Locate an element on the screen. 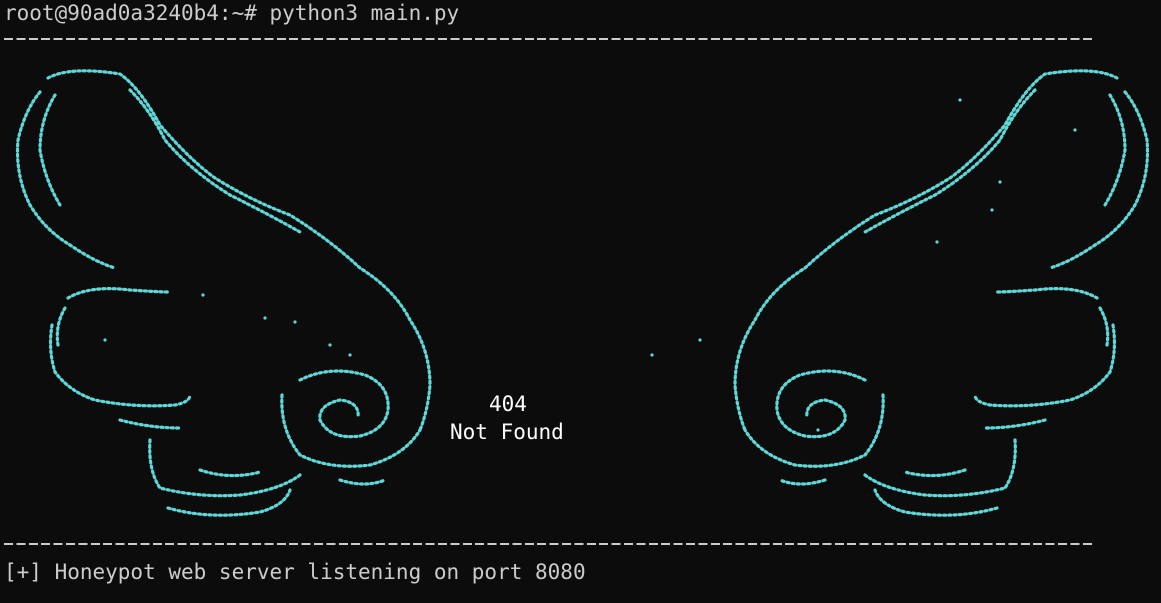  error-message: Not Found is located at coordinates (507, 432).